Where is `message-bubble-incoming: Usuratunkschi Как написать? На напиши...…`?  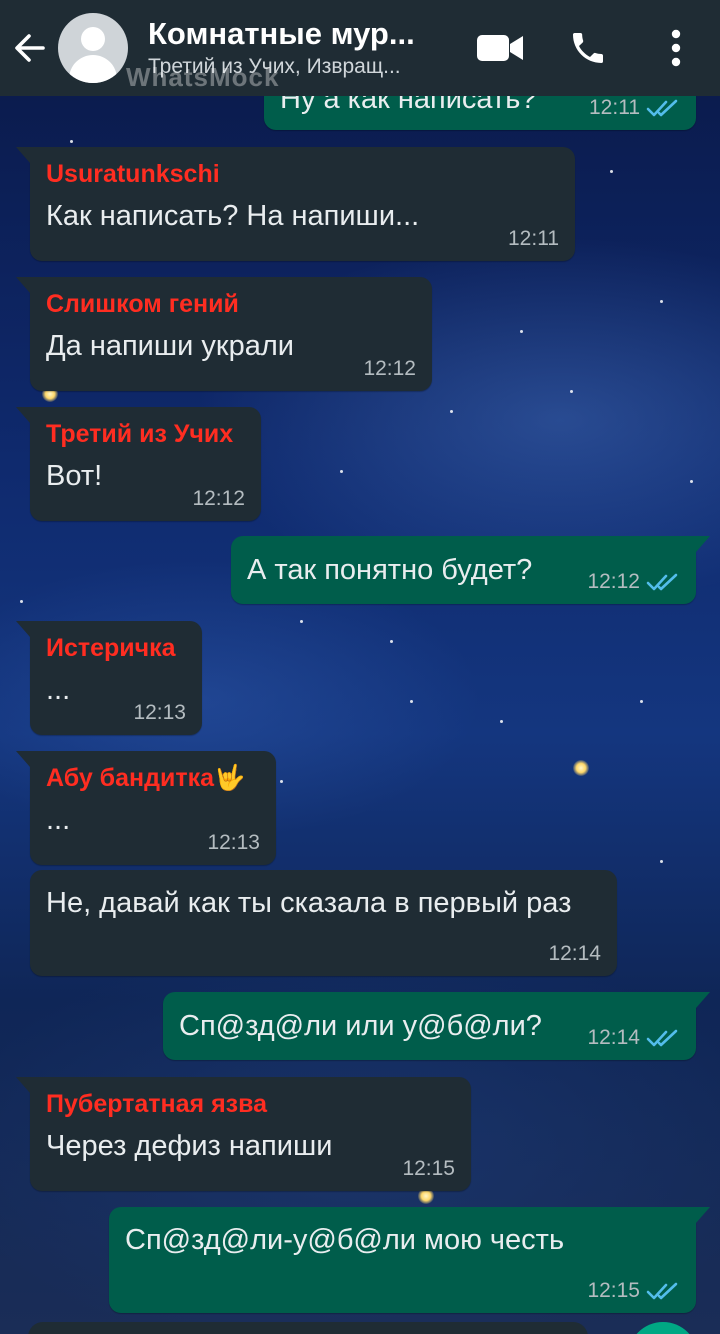
message-bubble-incoming: Usuratunkschi Как написать? На напиши...… is located at coordinates (295, 204).